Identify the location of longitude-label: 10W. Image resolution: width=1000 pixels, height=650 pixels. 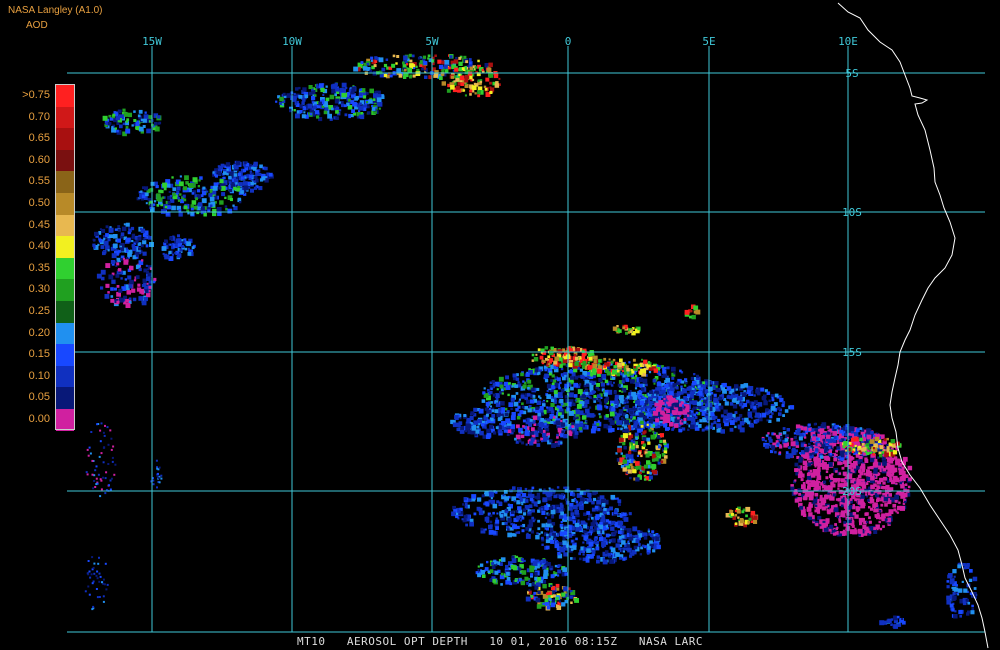
(292, 41).